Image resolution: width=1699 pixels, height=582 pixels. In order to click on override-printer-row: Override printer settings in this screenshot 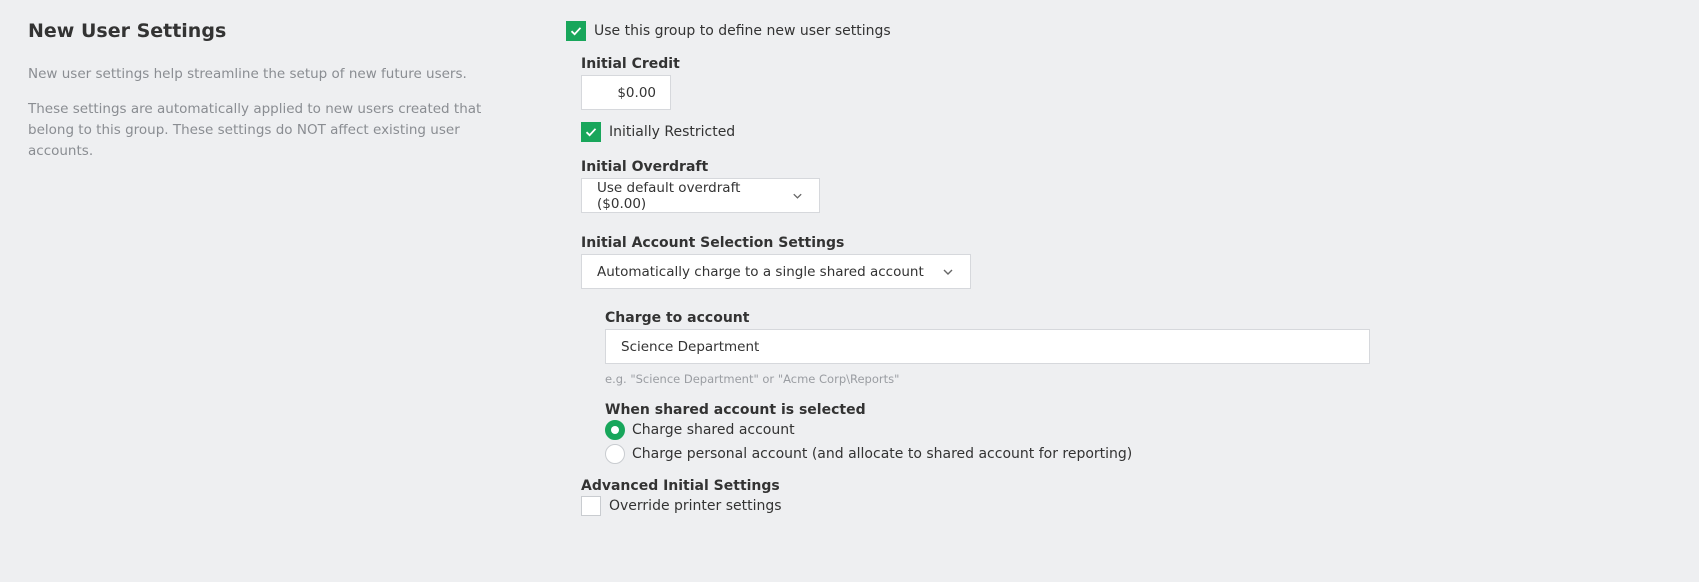, I will do `click(1123, 506)`.